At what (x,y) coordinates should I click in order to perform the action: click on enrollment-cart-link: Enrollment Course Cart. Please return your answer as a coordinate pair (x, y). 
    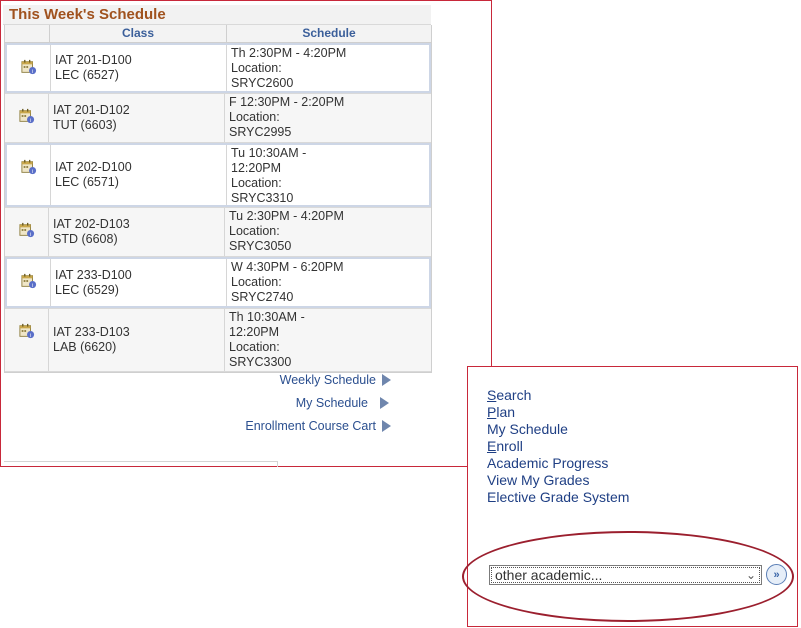
    Looking at the image, I should click on (318, 426).